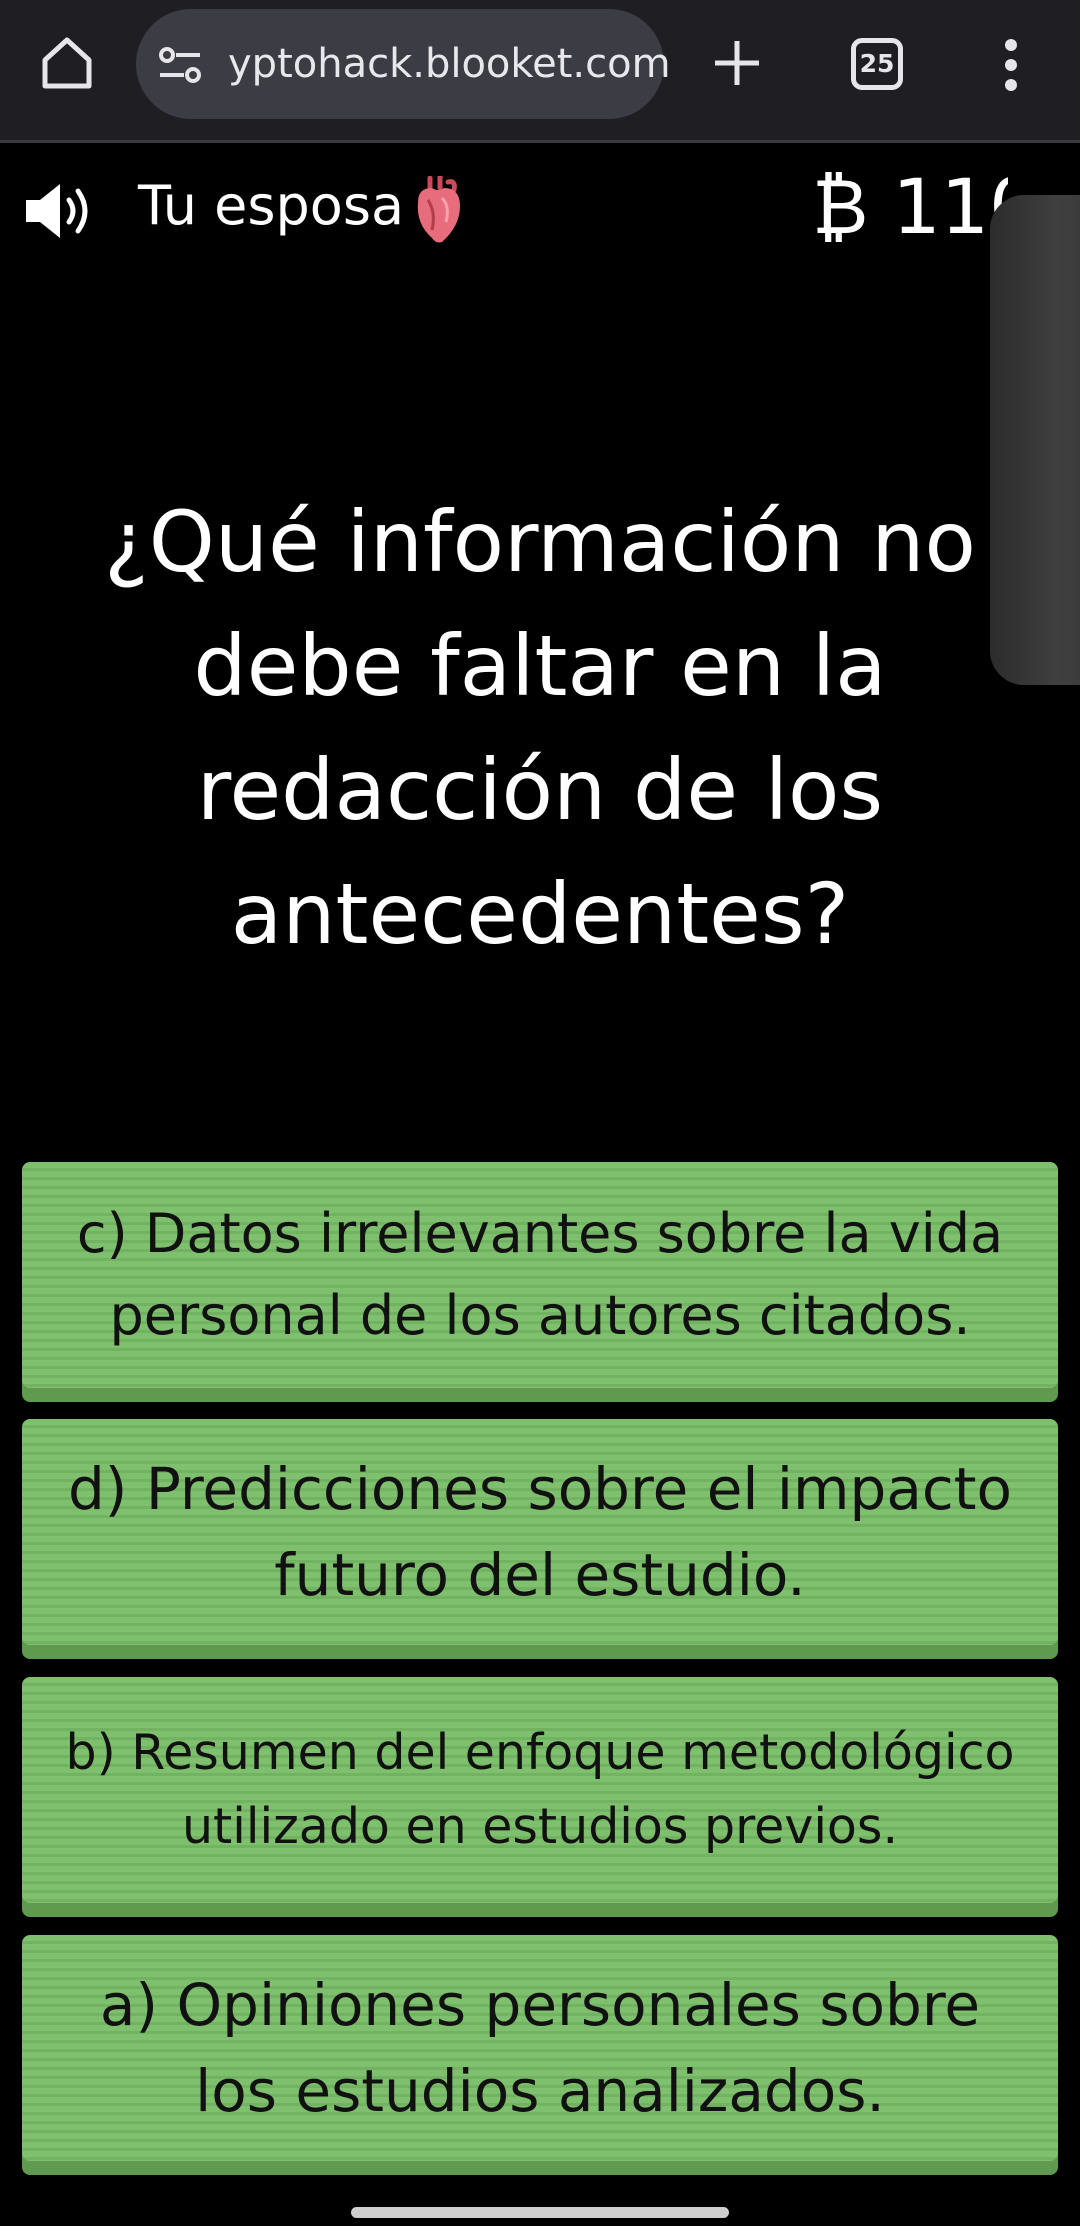 The width and height of the screenshot is (1080, 2226). I want to click on tab-switcher-icon: 25, so click(877, 64).